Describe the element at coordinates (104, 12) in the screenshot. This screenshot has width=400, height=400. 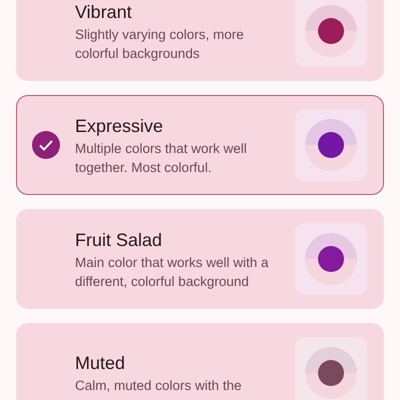
I see `style-title: Vibrant` at that location.